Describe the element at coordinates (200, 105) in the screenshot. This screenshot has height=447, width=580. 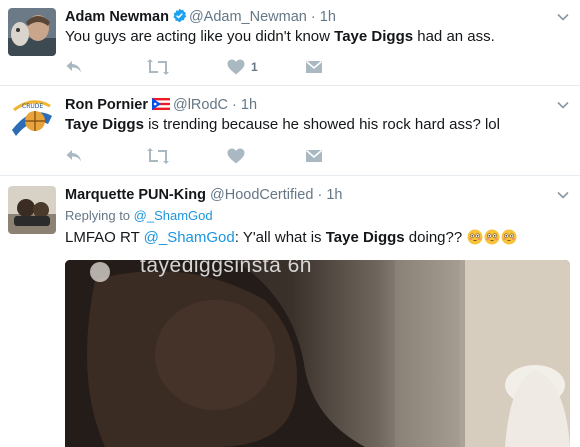
I see `handle: @lRodC` at that location.